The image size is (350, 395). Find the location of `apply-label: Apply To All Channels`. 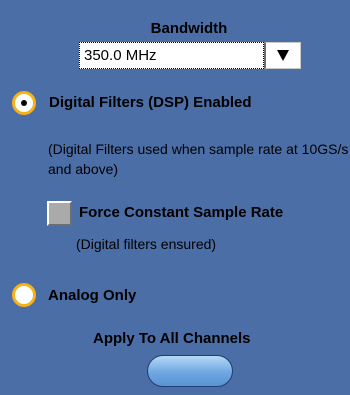

apply-label: Apply To All Channels is located at coordinates (172, 338).